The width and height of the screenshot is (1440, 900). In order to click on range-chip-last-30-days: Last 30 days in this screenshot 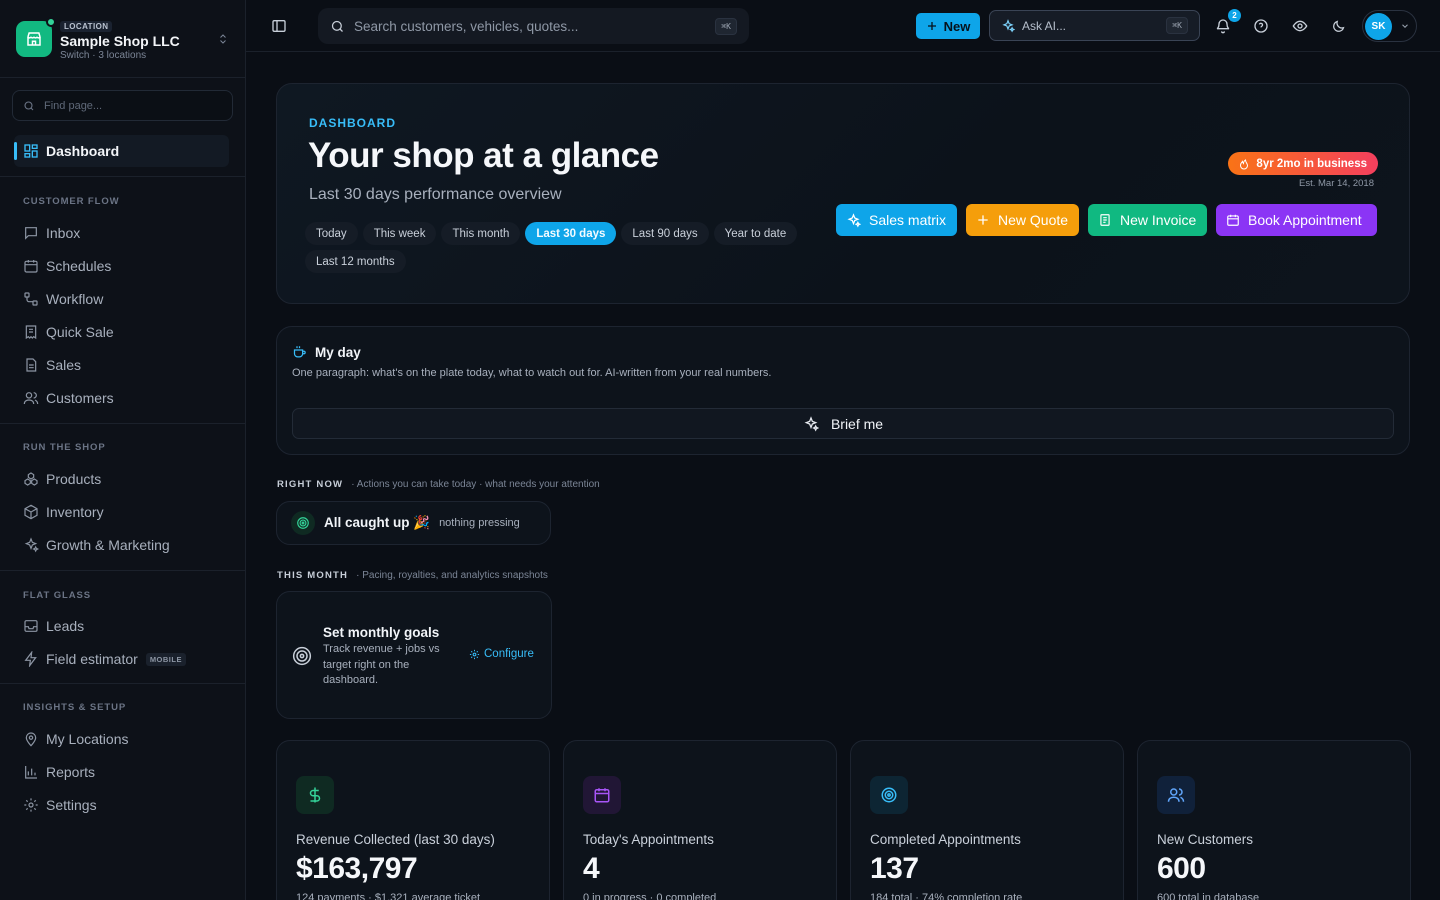, I will do `click(571, 233)`.